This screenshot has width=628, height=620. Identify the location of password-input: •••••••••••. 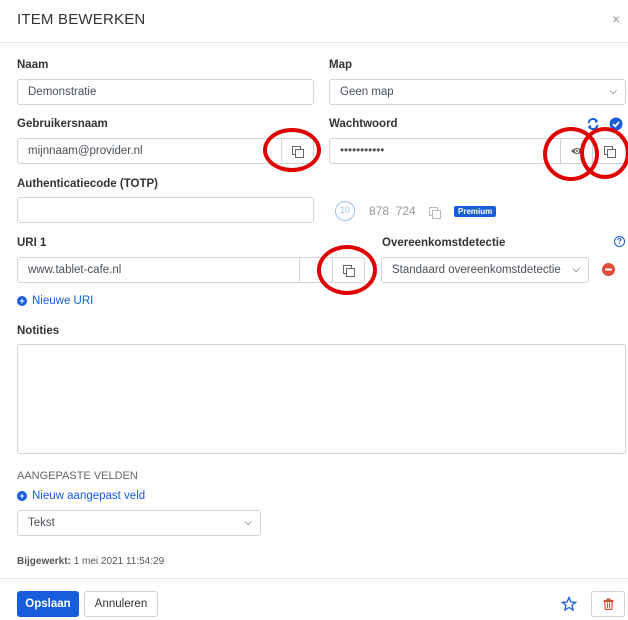
(445, 151).